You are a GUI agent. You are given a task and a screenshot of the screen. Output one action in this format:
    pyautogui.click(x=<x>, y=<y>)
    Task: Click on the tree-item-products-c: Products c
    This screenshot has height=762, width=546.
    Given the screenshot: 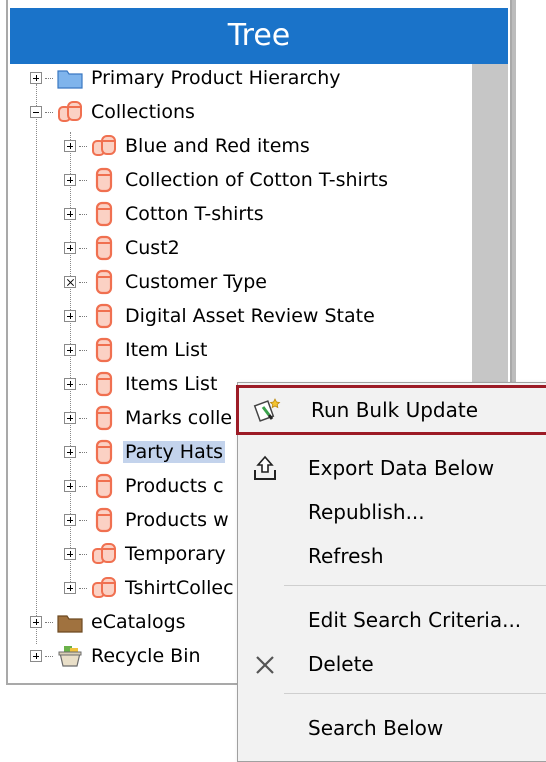 What is the action you would take?
    pyautogui.click(x=145, y=486)
    